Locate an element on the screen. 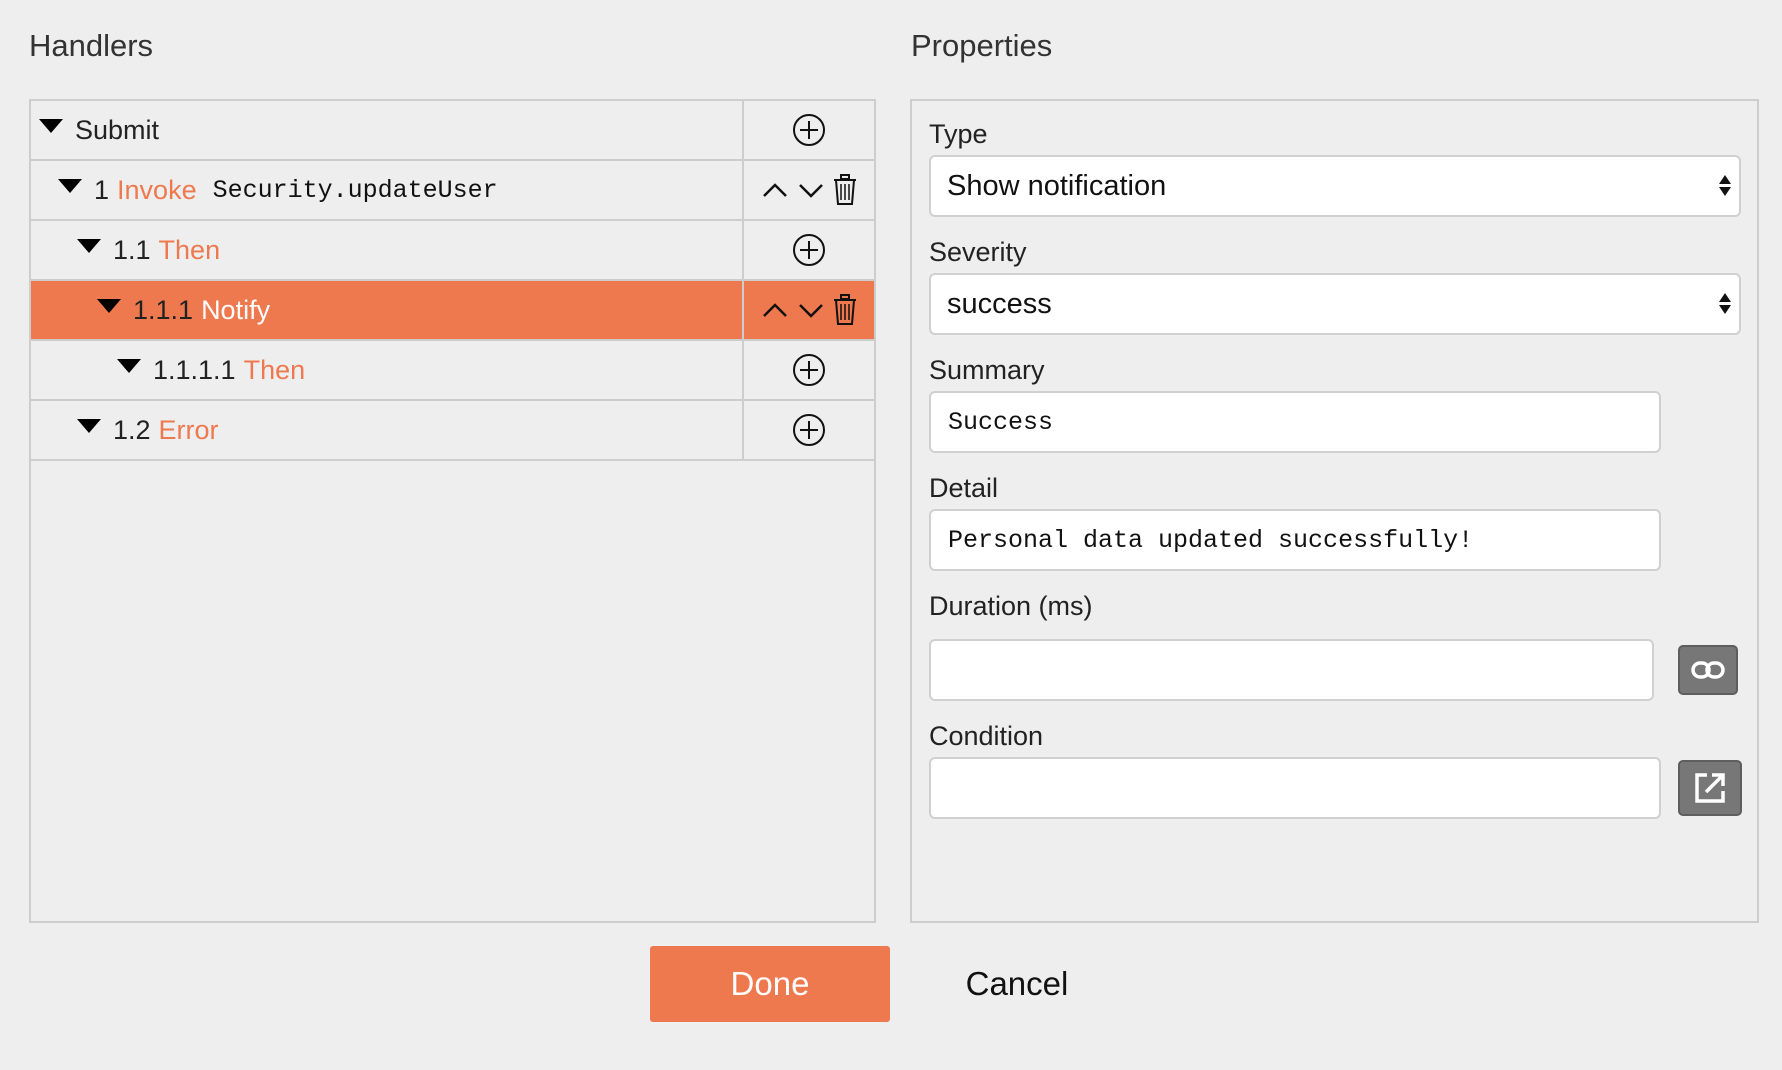 This screenshot has height=1070, width=1782. tree-row-label: 1.2 Error is located at coordinates (387, 430).